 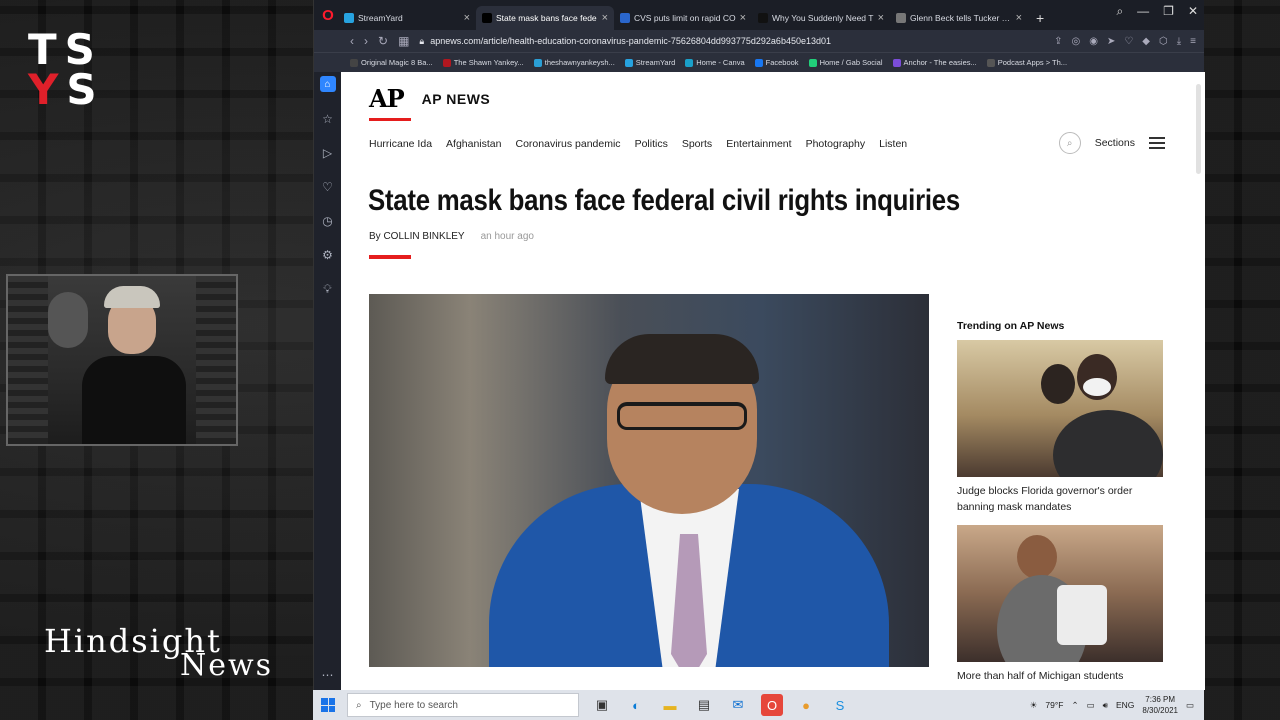 I want to click on history-icon: ◷, so click(x=327, y=221).